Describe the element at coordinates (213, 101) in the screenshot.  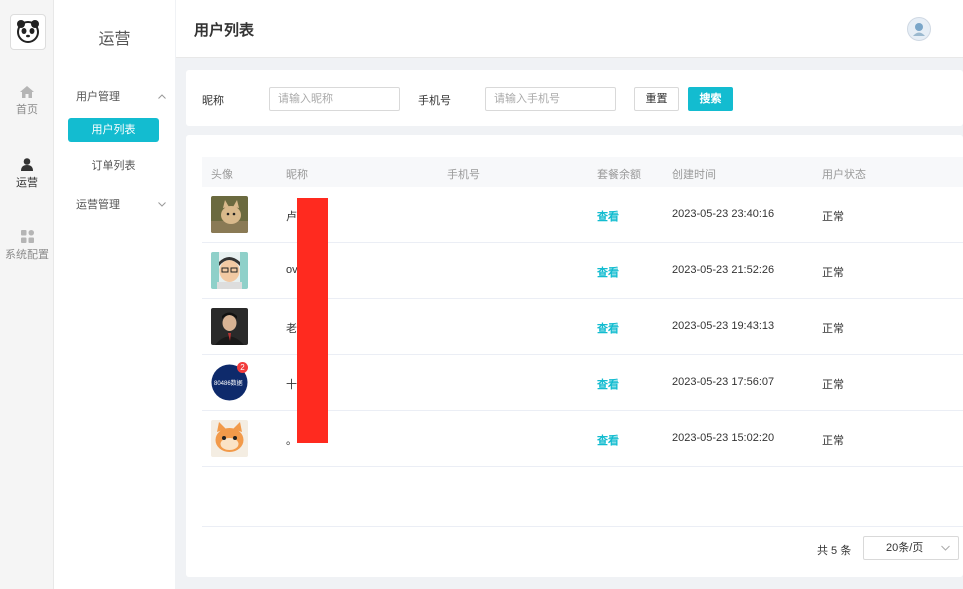
I see `nickname-label: 昵称` at that location.